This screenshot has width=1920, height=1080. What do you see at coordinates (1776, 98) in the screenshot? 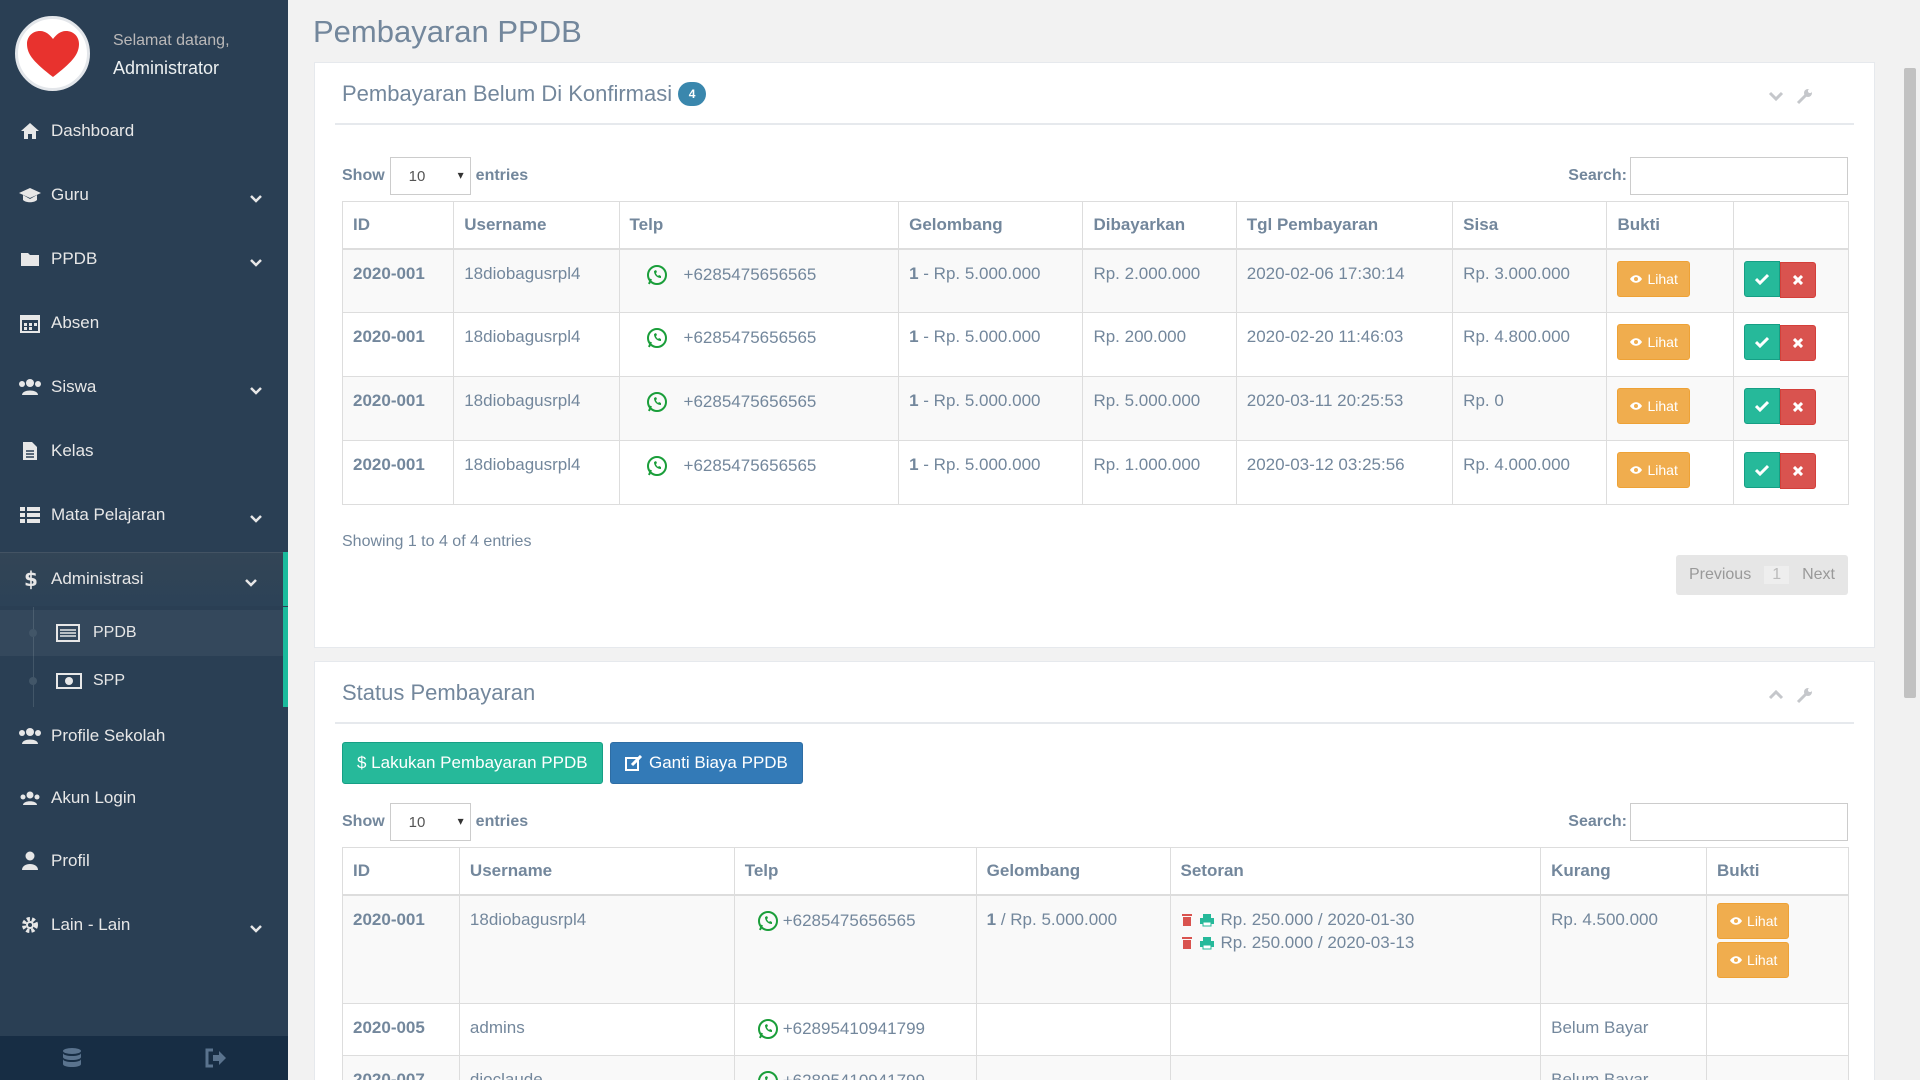
I see `collapse-icon` at bounding box center [1776, 98].